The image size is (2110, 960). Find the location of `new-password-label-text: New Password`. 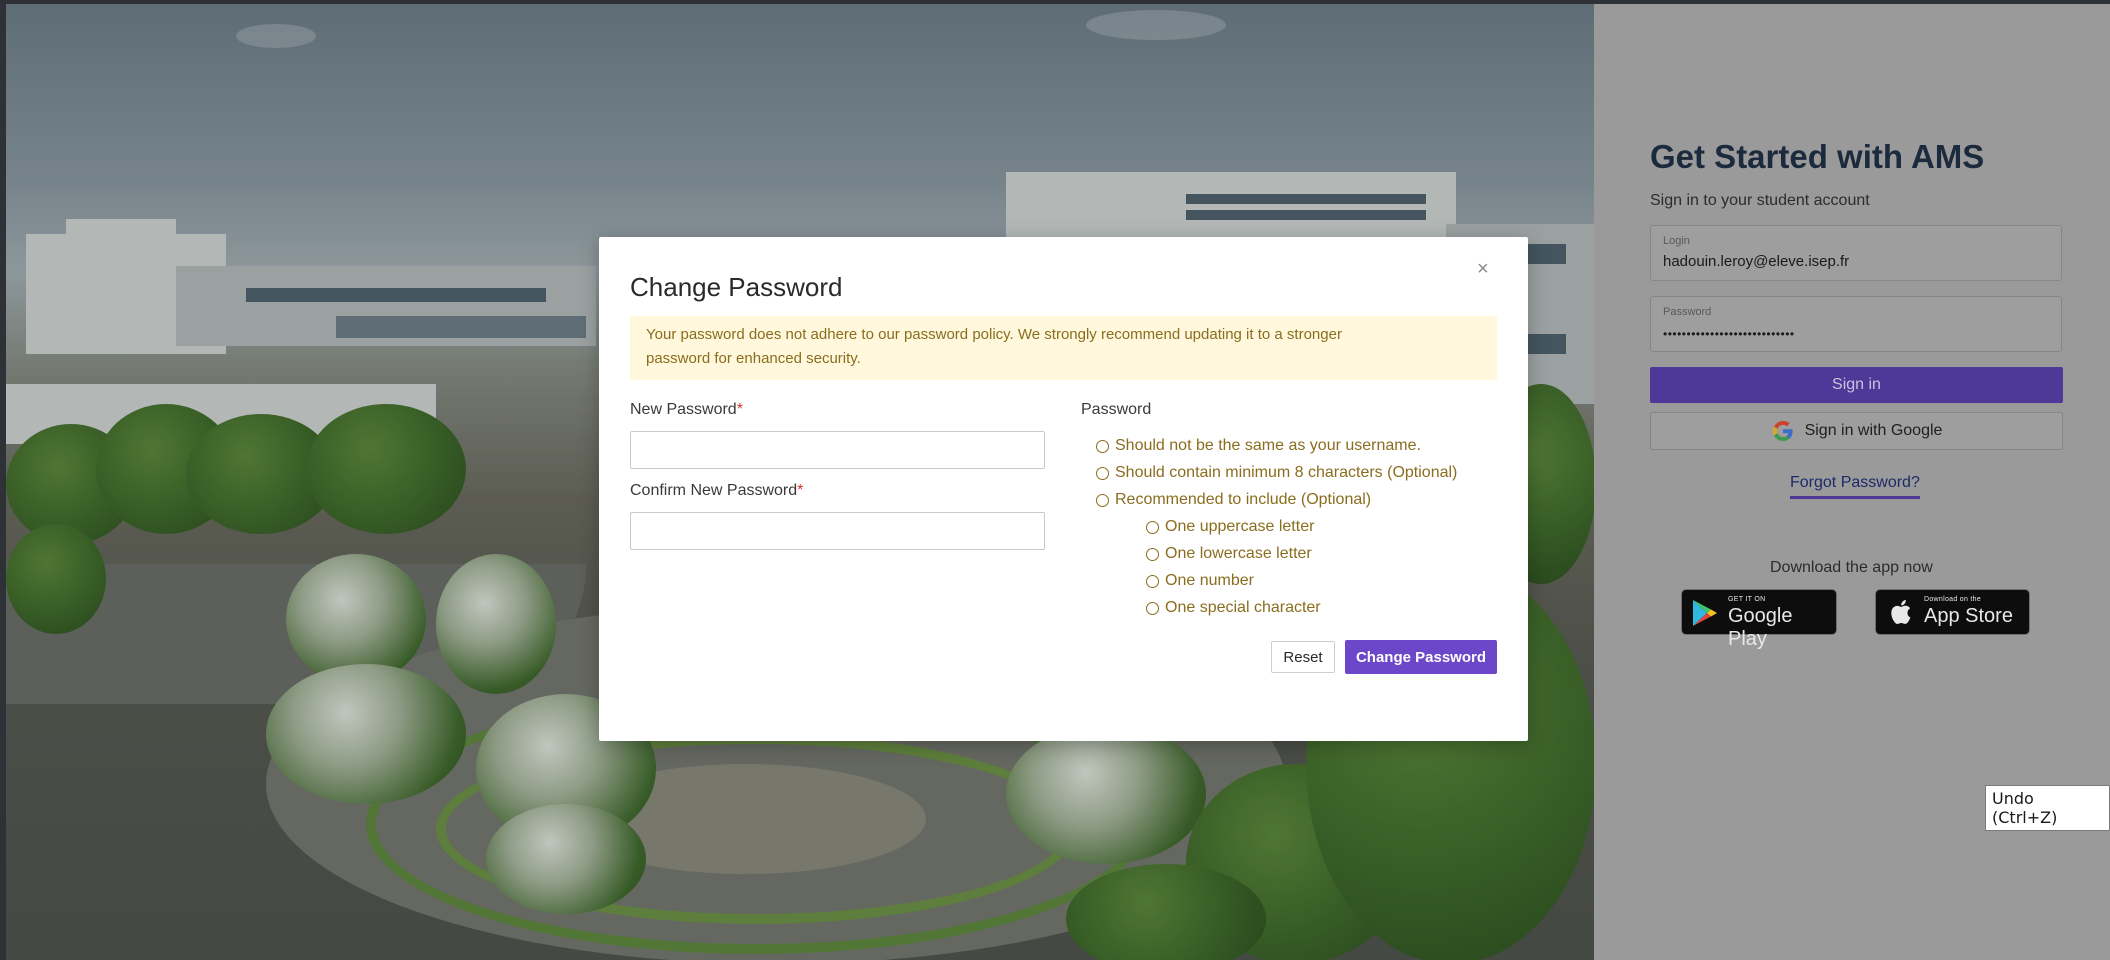

new-password-label-text: New Password is located at coordinates (683, 409).